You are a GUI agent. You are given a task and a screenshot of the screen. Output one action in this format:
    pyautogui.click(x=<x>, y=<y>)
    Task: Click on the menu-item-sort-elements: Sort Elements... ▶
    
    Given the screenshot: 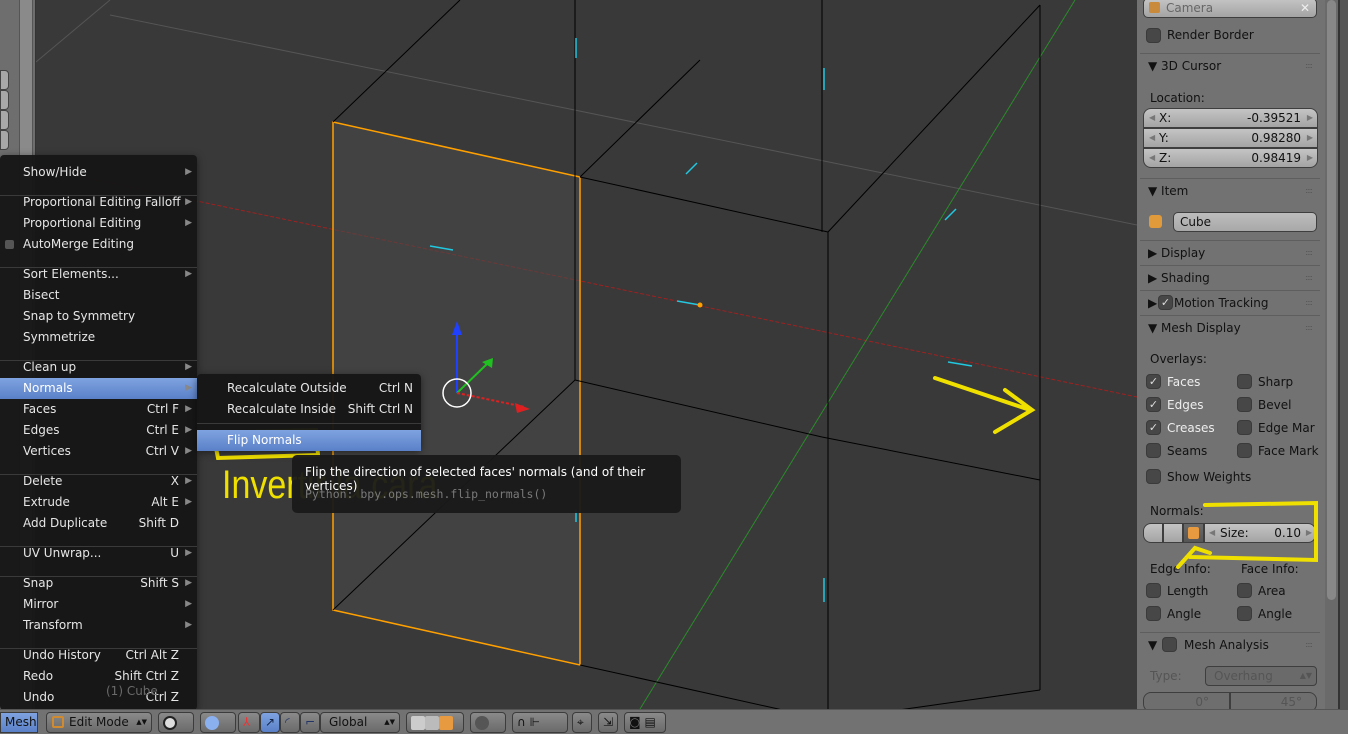 What is the action you would take?
    pyautogui.click(x=98, y=274)
    